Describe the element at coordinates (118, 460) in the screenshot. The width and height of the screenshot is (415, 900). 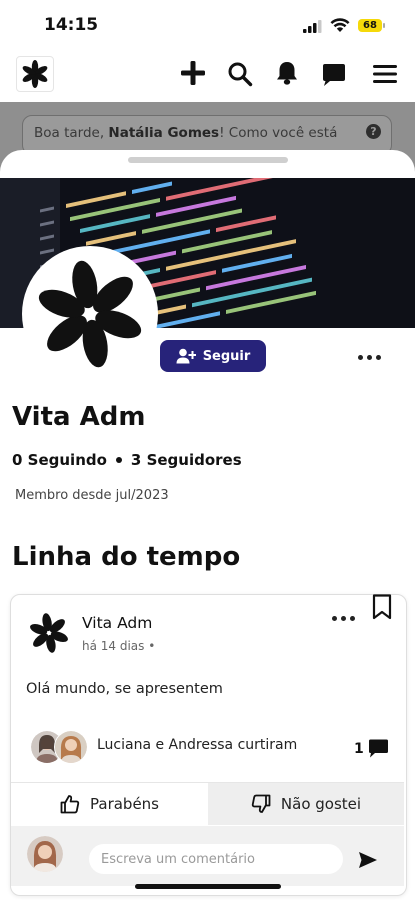
I see `stats-separator` at that location.